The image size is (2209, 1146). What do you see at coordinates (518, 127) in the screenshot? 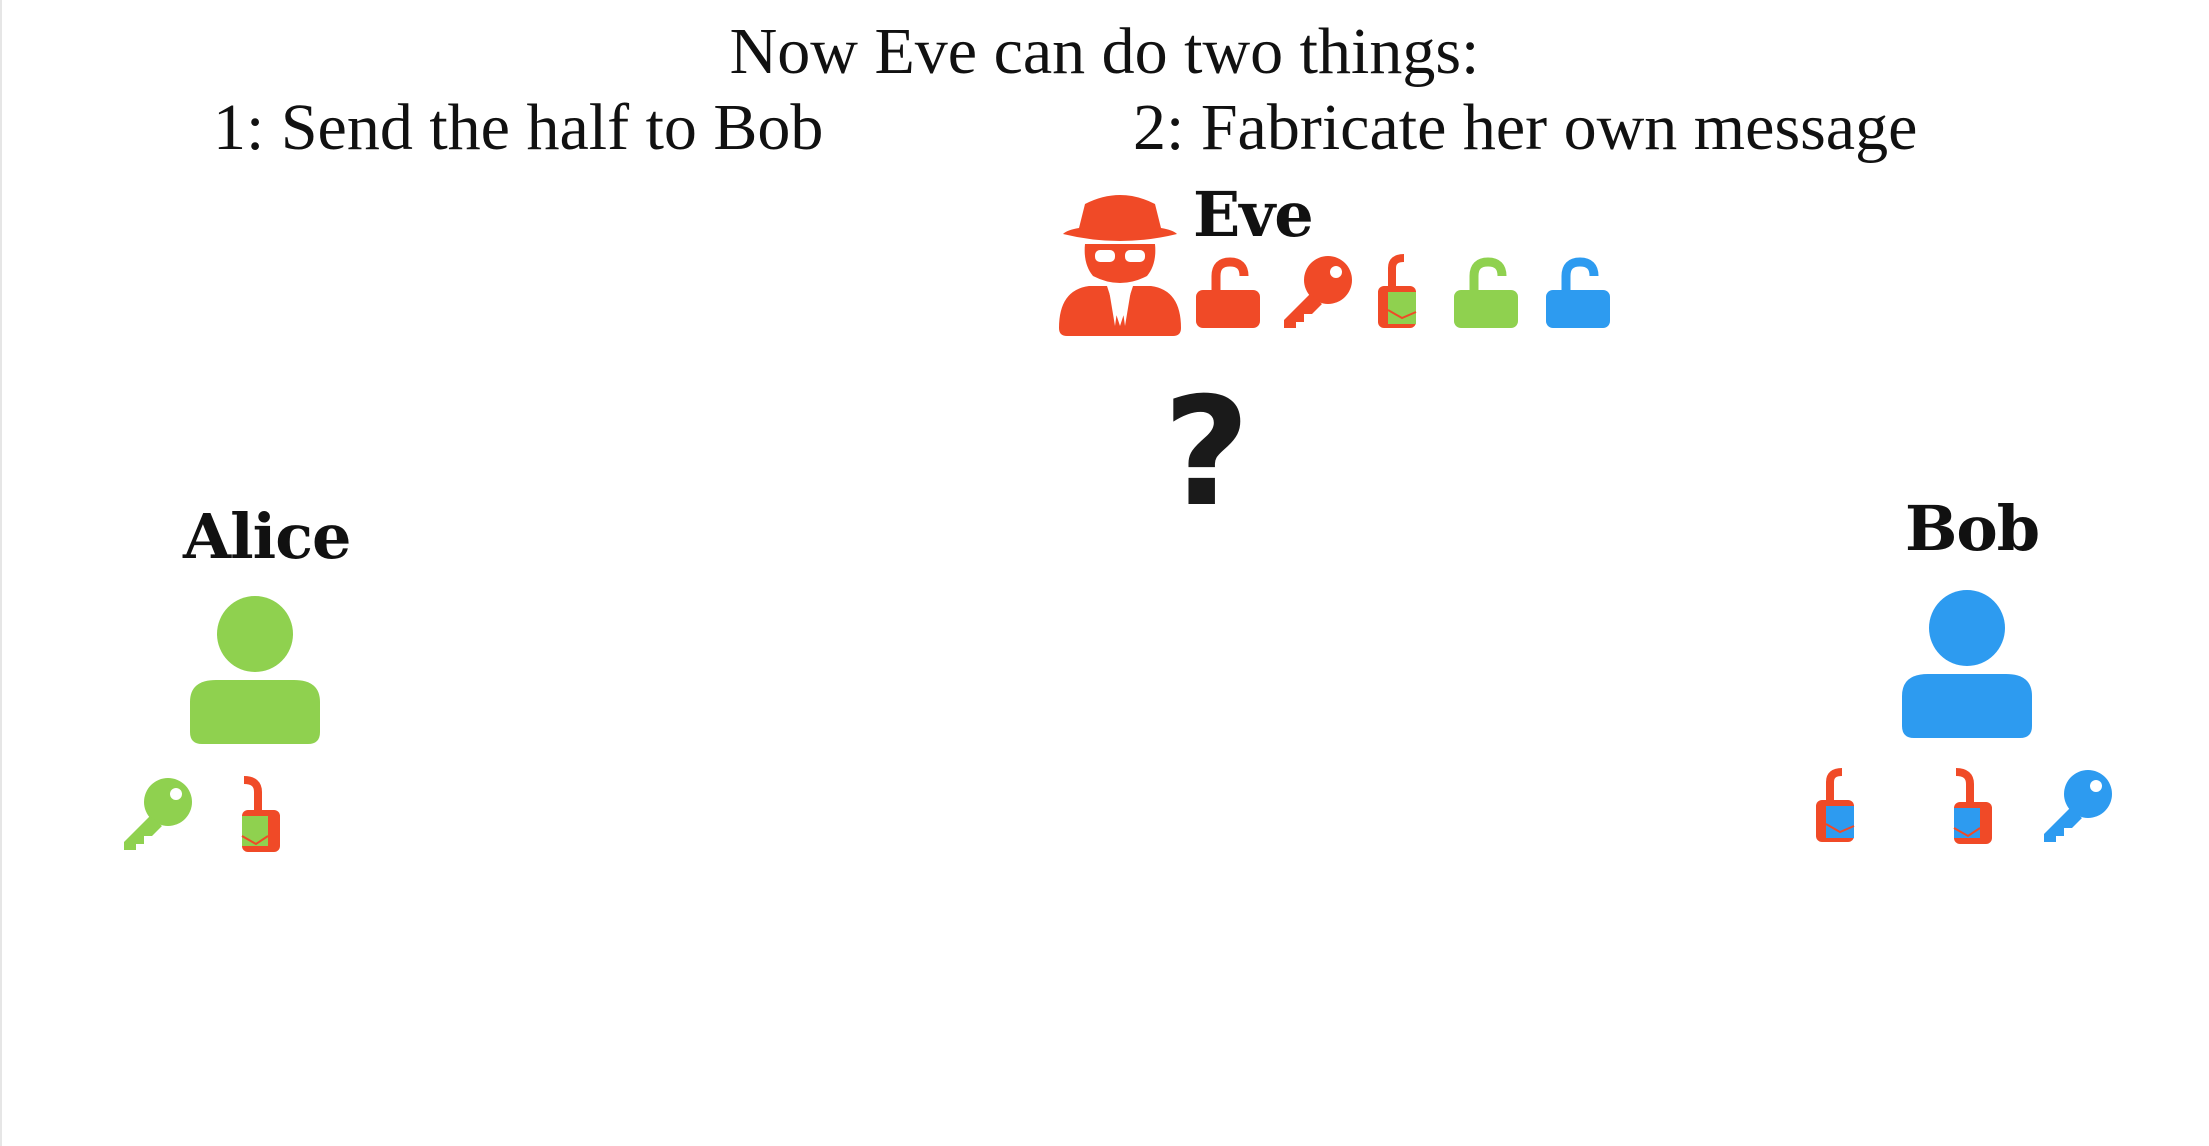
I see `option-1: 1: Send the half to Bob` at bounding box center [518, 127].